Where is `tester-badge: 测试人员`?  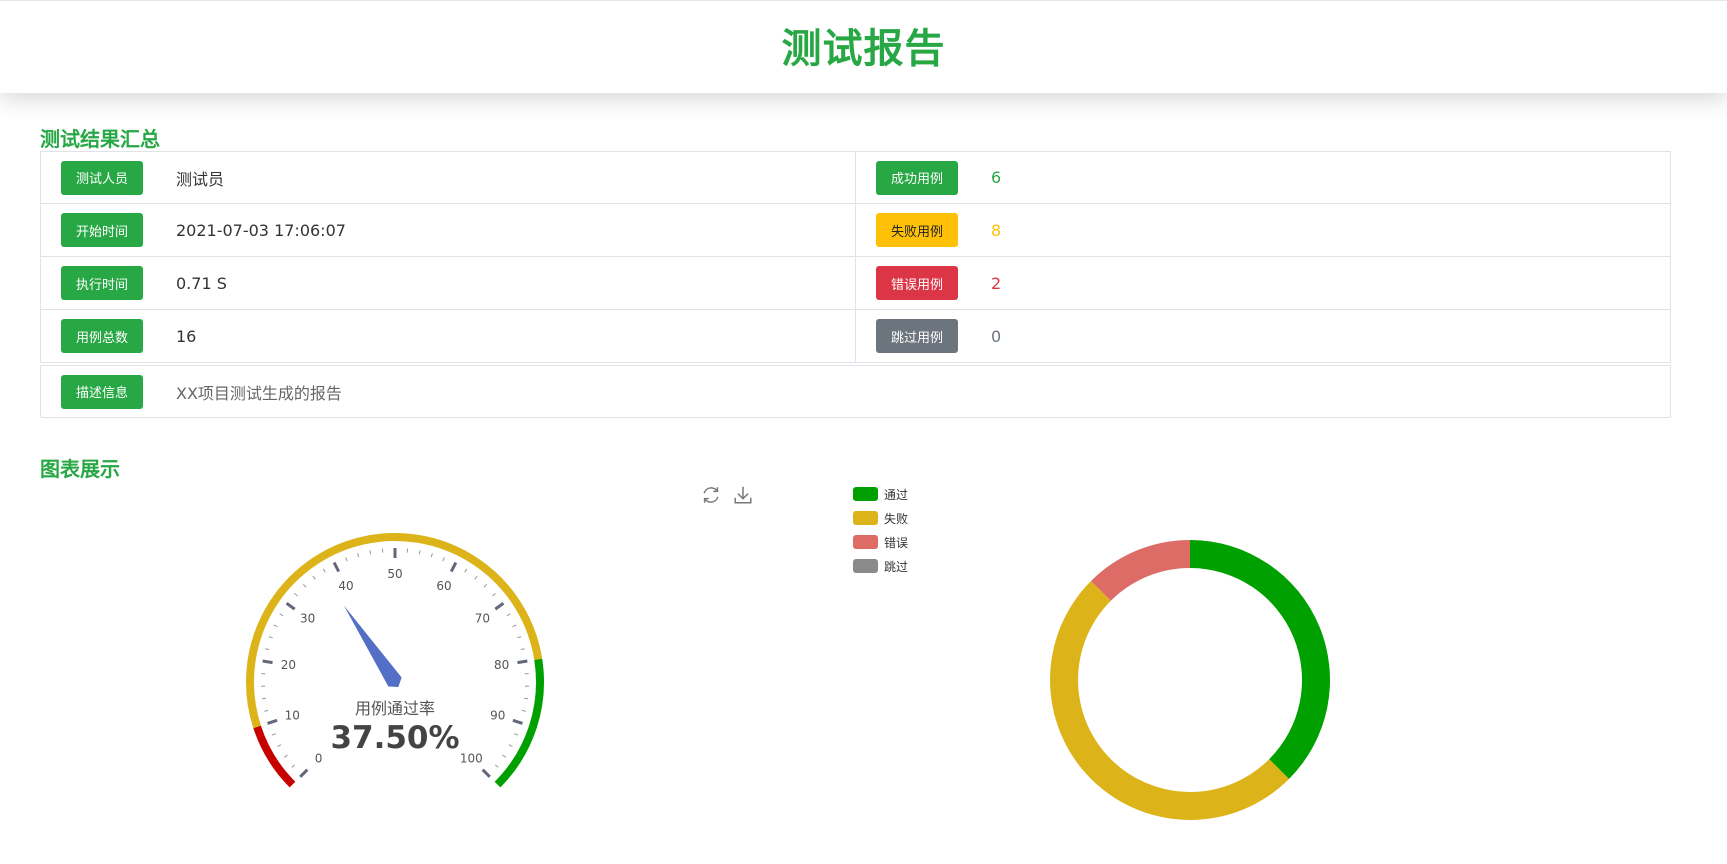
tester-badge: 测试人员 is located at coordinates (102, 177).